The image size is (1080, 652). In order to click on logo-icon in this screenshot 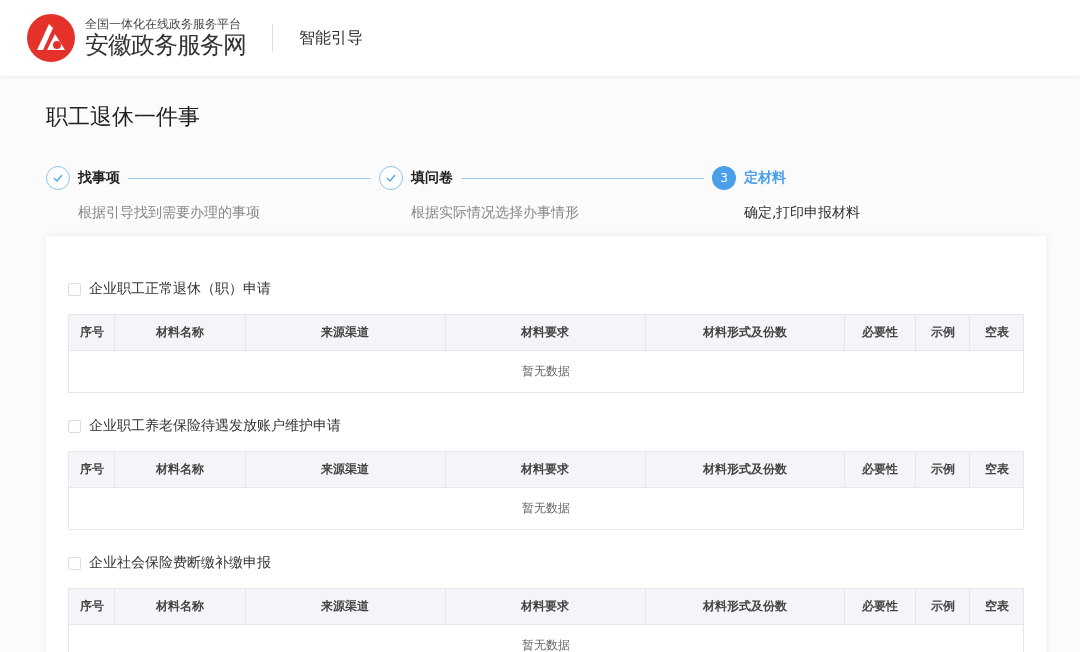, I will do `click(51, 38)`.